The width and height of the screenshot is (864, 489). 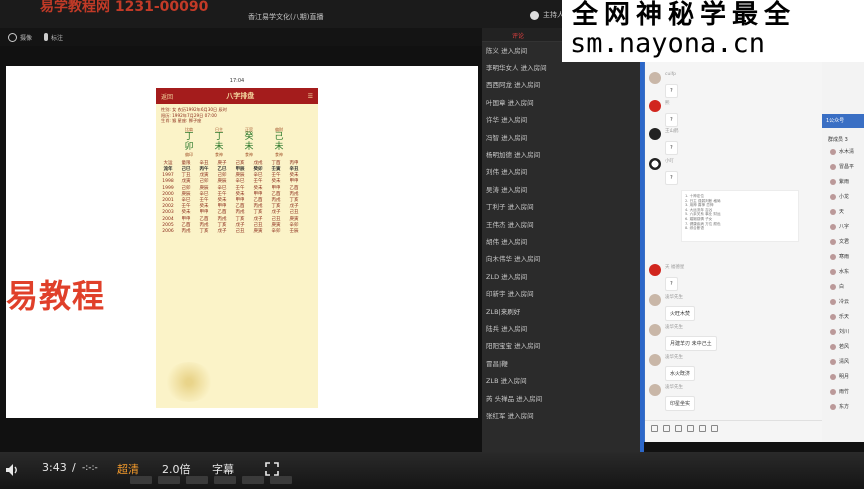 I want to click on message-bubble: 火旺木焚, so click(x=680, y=313).